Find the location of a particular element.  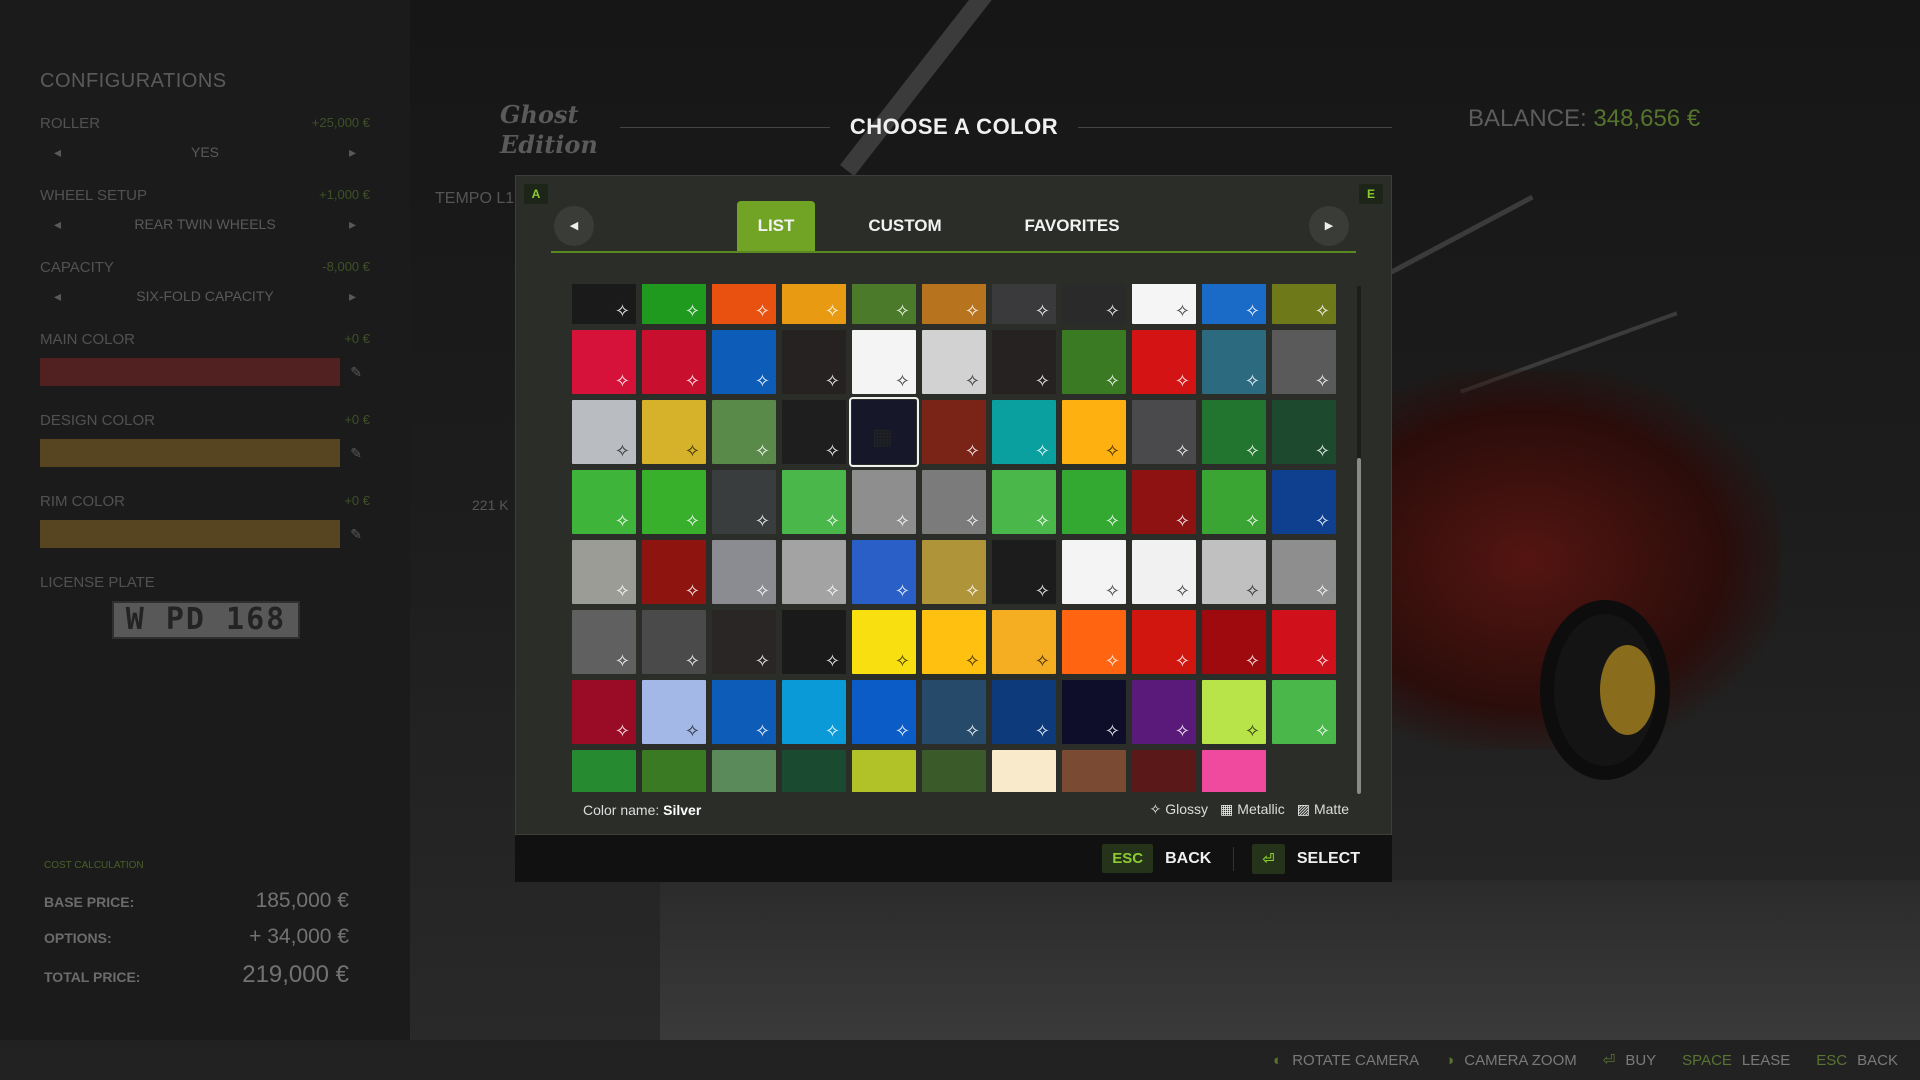

color-config-item: MAIN COLOR +0 € ✎ is located at coordinates (205, 358).